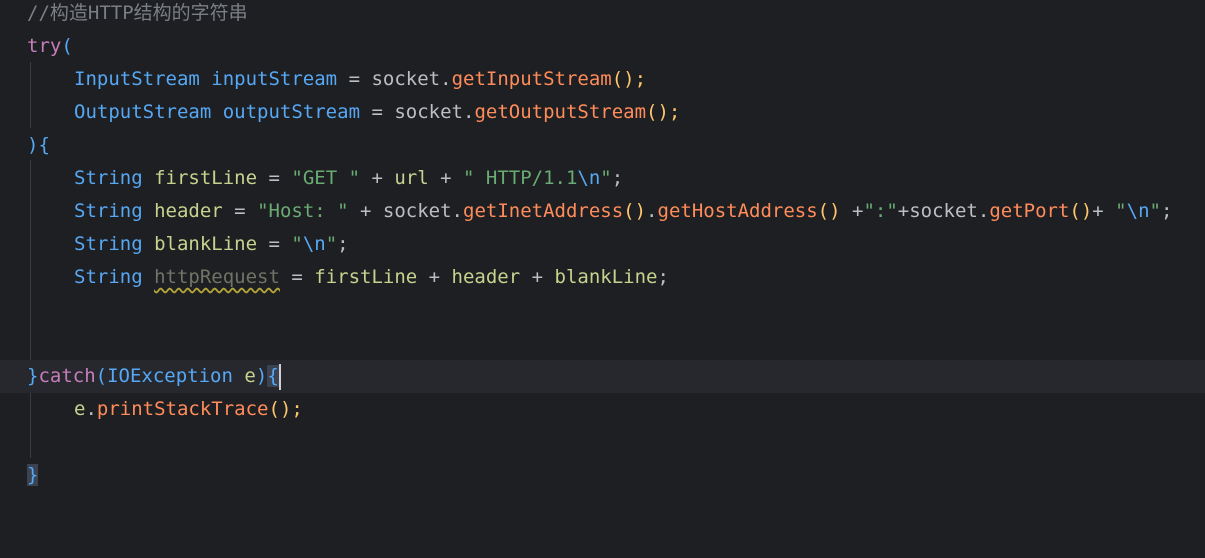  I want to click on variable-name: outputStream, so click(291, 112).